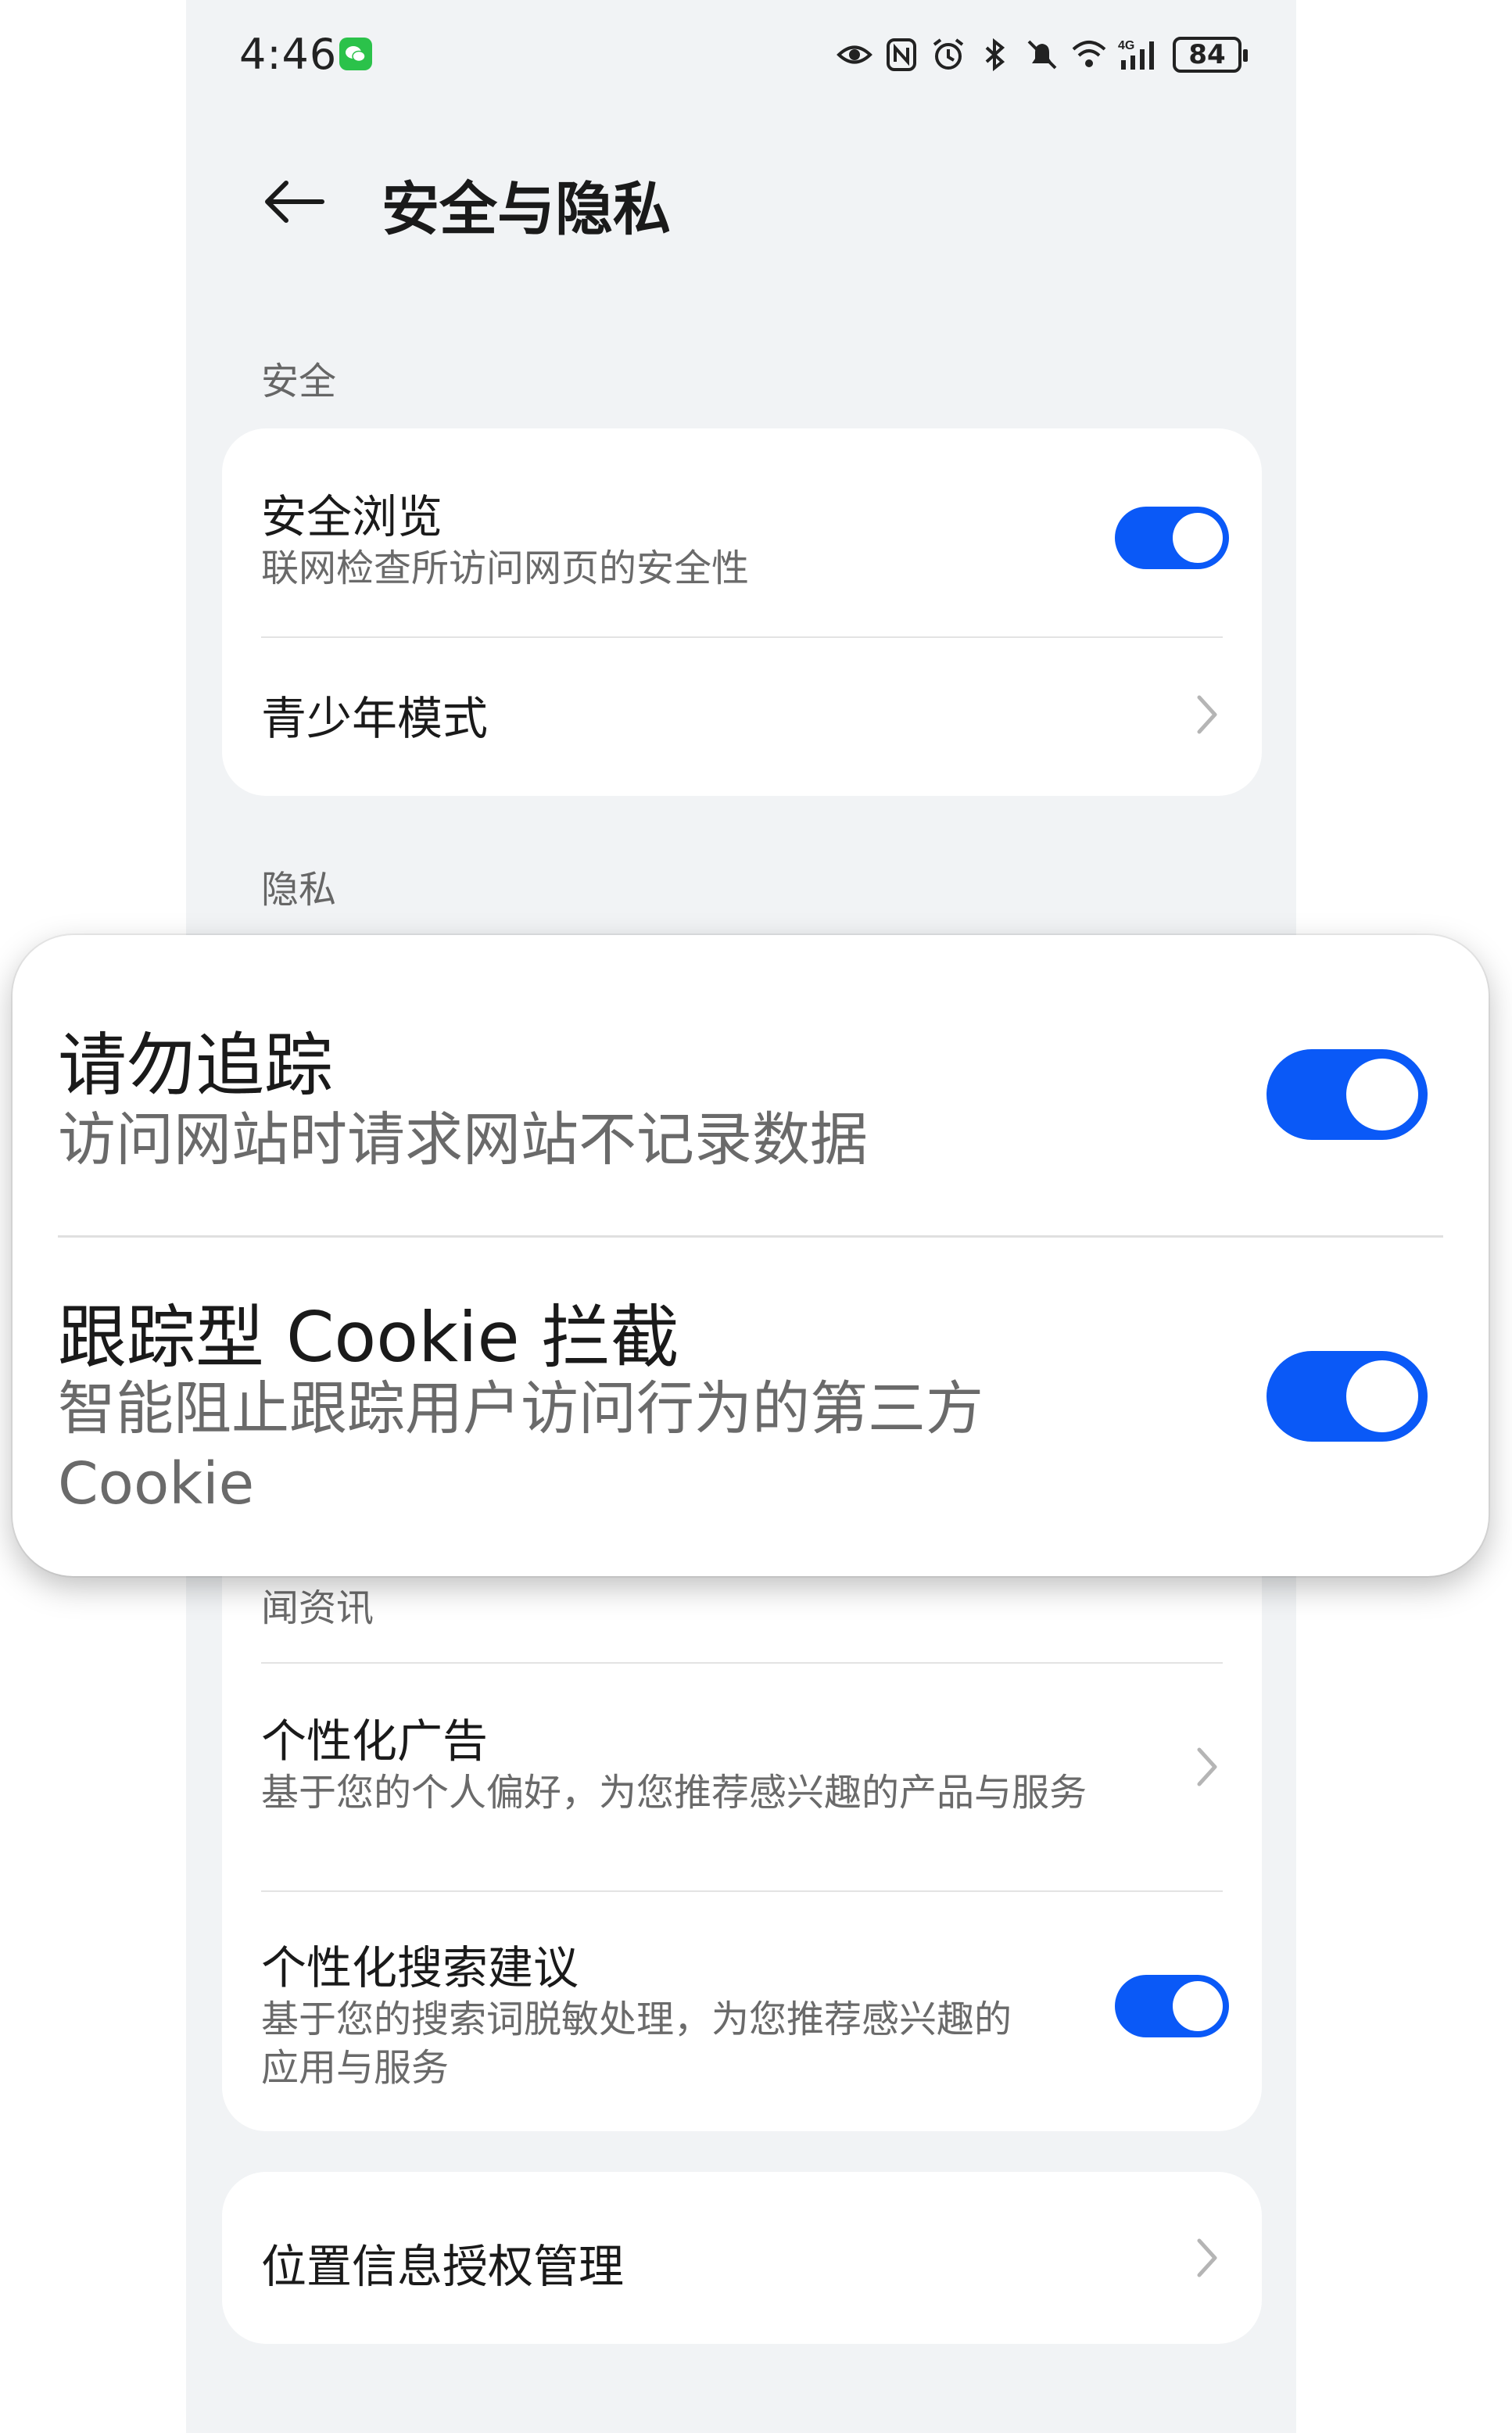 The height and width of the screenshot is (2433, 1512). What do you see at coordinates (1172, 2006) in the screenshot?
I see `personalized-search-toggle` at bounding box center [1172, 2006].